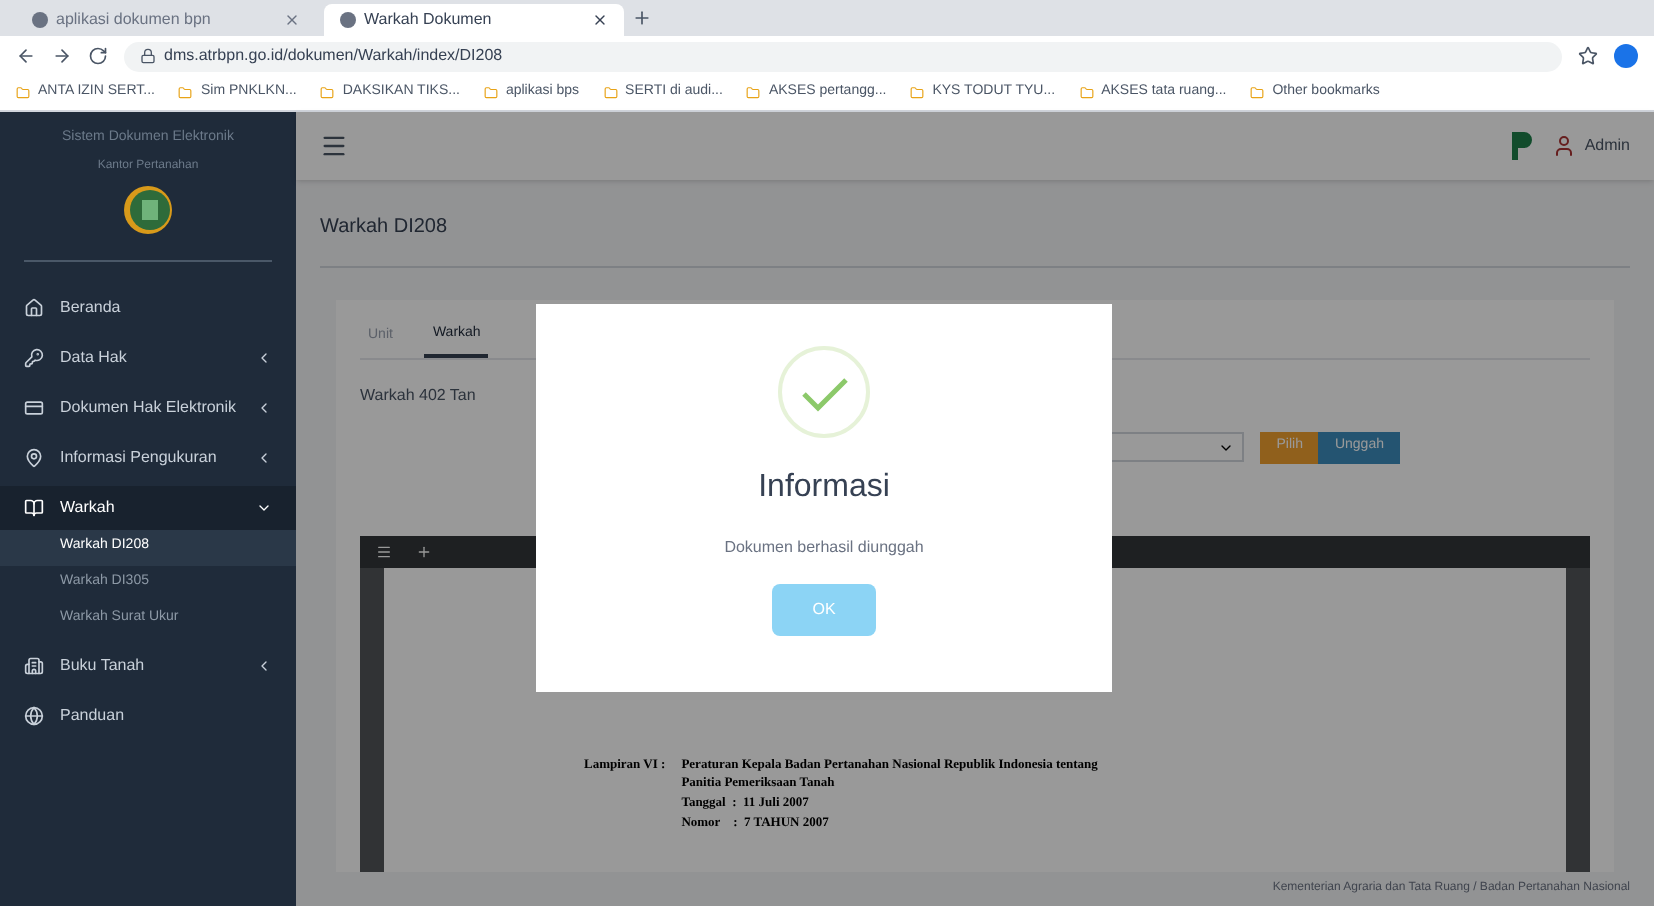 The width and height of the screenshot is (1654, 906). Describe the element at coordinates (1626, 56) in the screenshot. I see `profile-avatar` at that location.